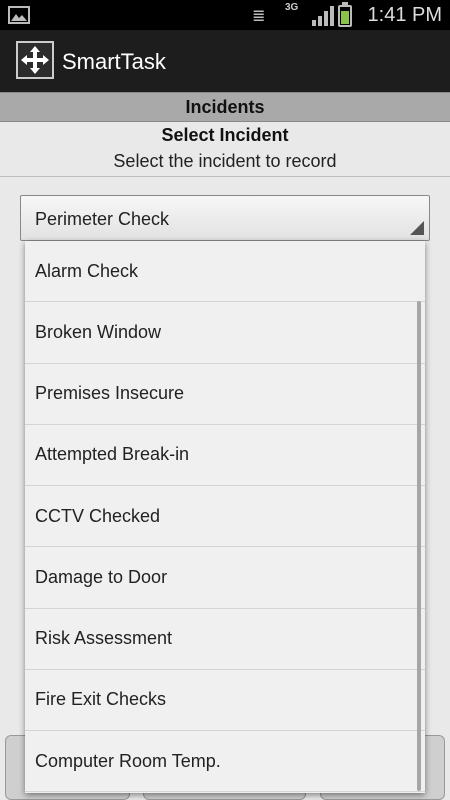 Image resolution: width=450 pixels, height=800 pixels. I want to click on app-title: SmartTask, so click(114, 61).